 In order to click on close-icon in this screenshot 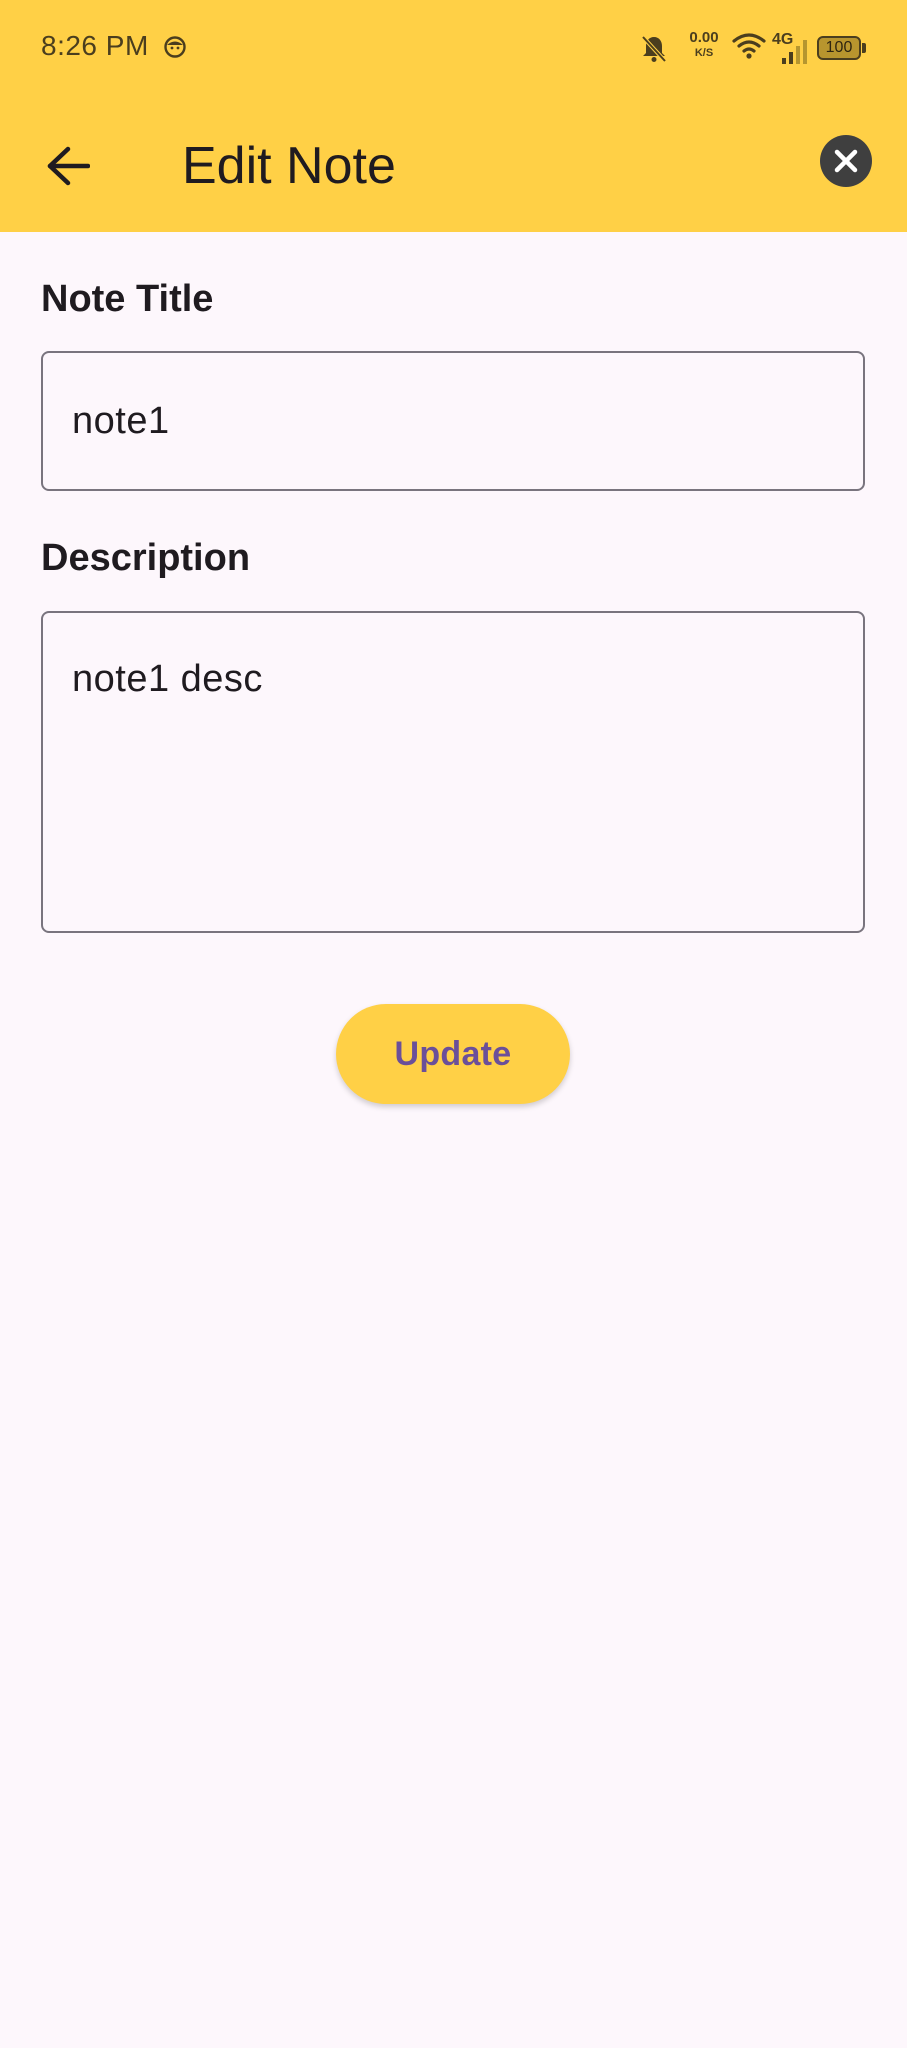, I will do `click(846, 161)`.